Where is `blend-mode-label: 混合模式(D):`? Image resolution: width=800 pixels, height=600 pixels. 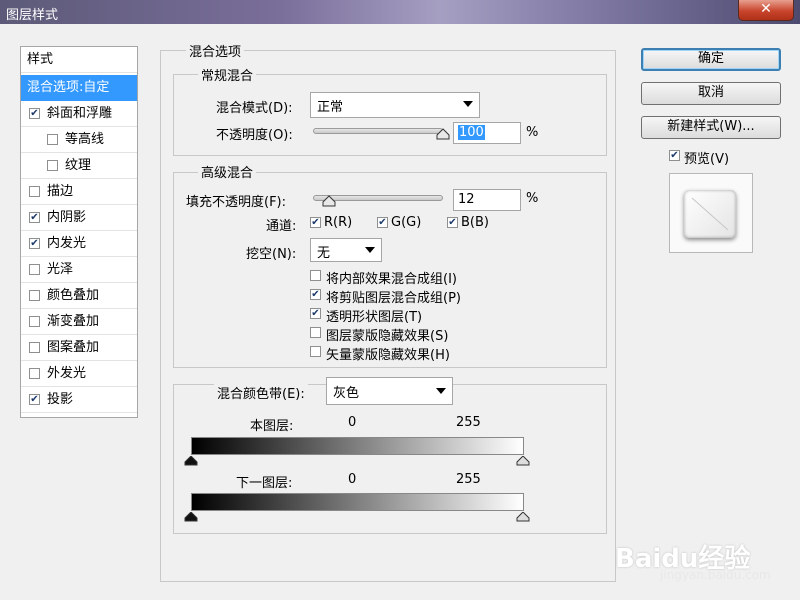 blend-mode-label: 混合模式(D): is located at coordinates (254, 108).